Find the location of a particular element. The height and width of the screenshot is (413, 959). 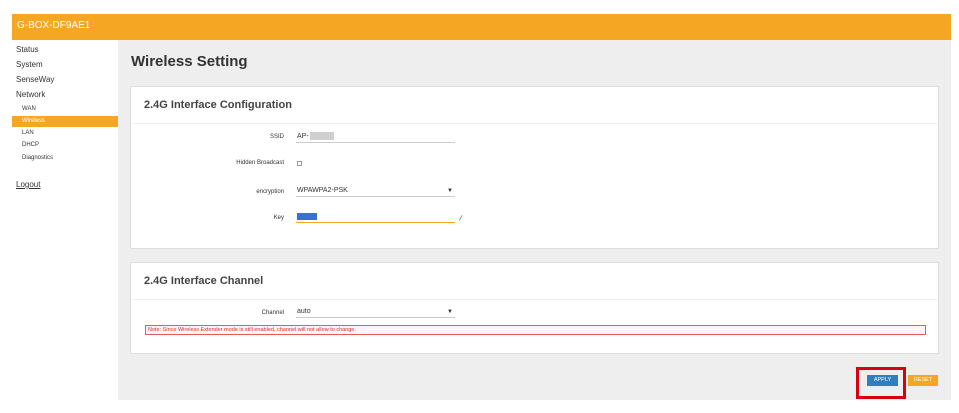

sidebar-item-status: Status is located at coordinates (27, 49).